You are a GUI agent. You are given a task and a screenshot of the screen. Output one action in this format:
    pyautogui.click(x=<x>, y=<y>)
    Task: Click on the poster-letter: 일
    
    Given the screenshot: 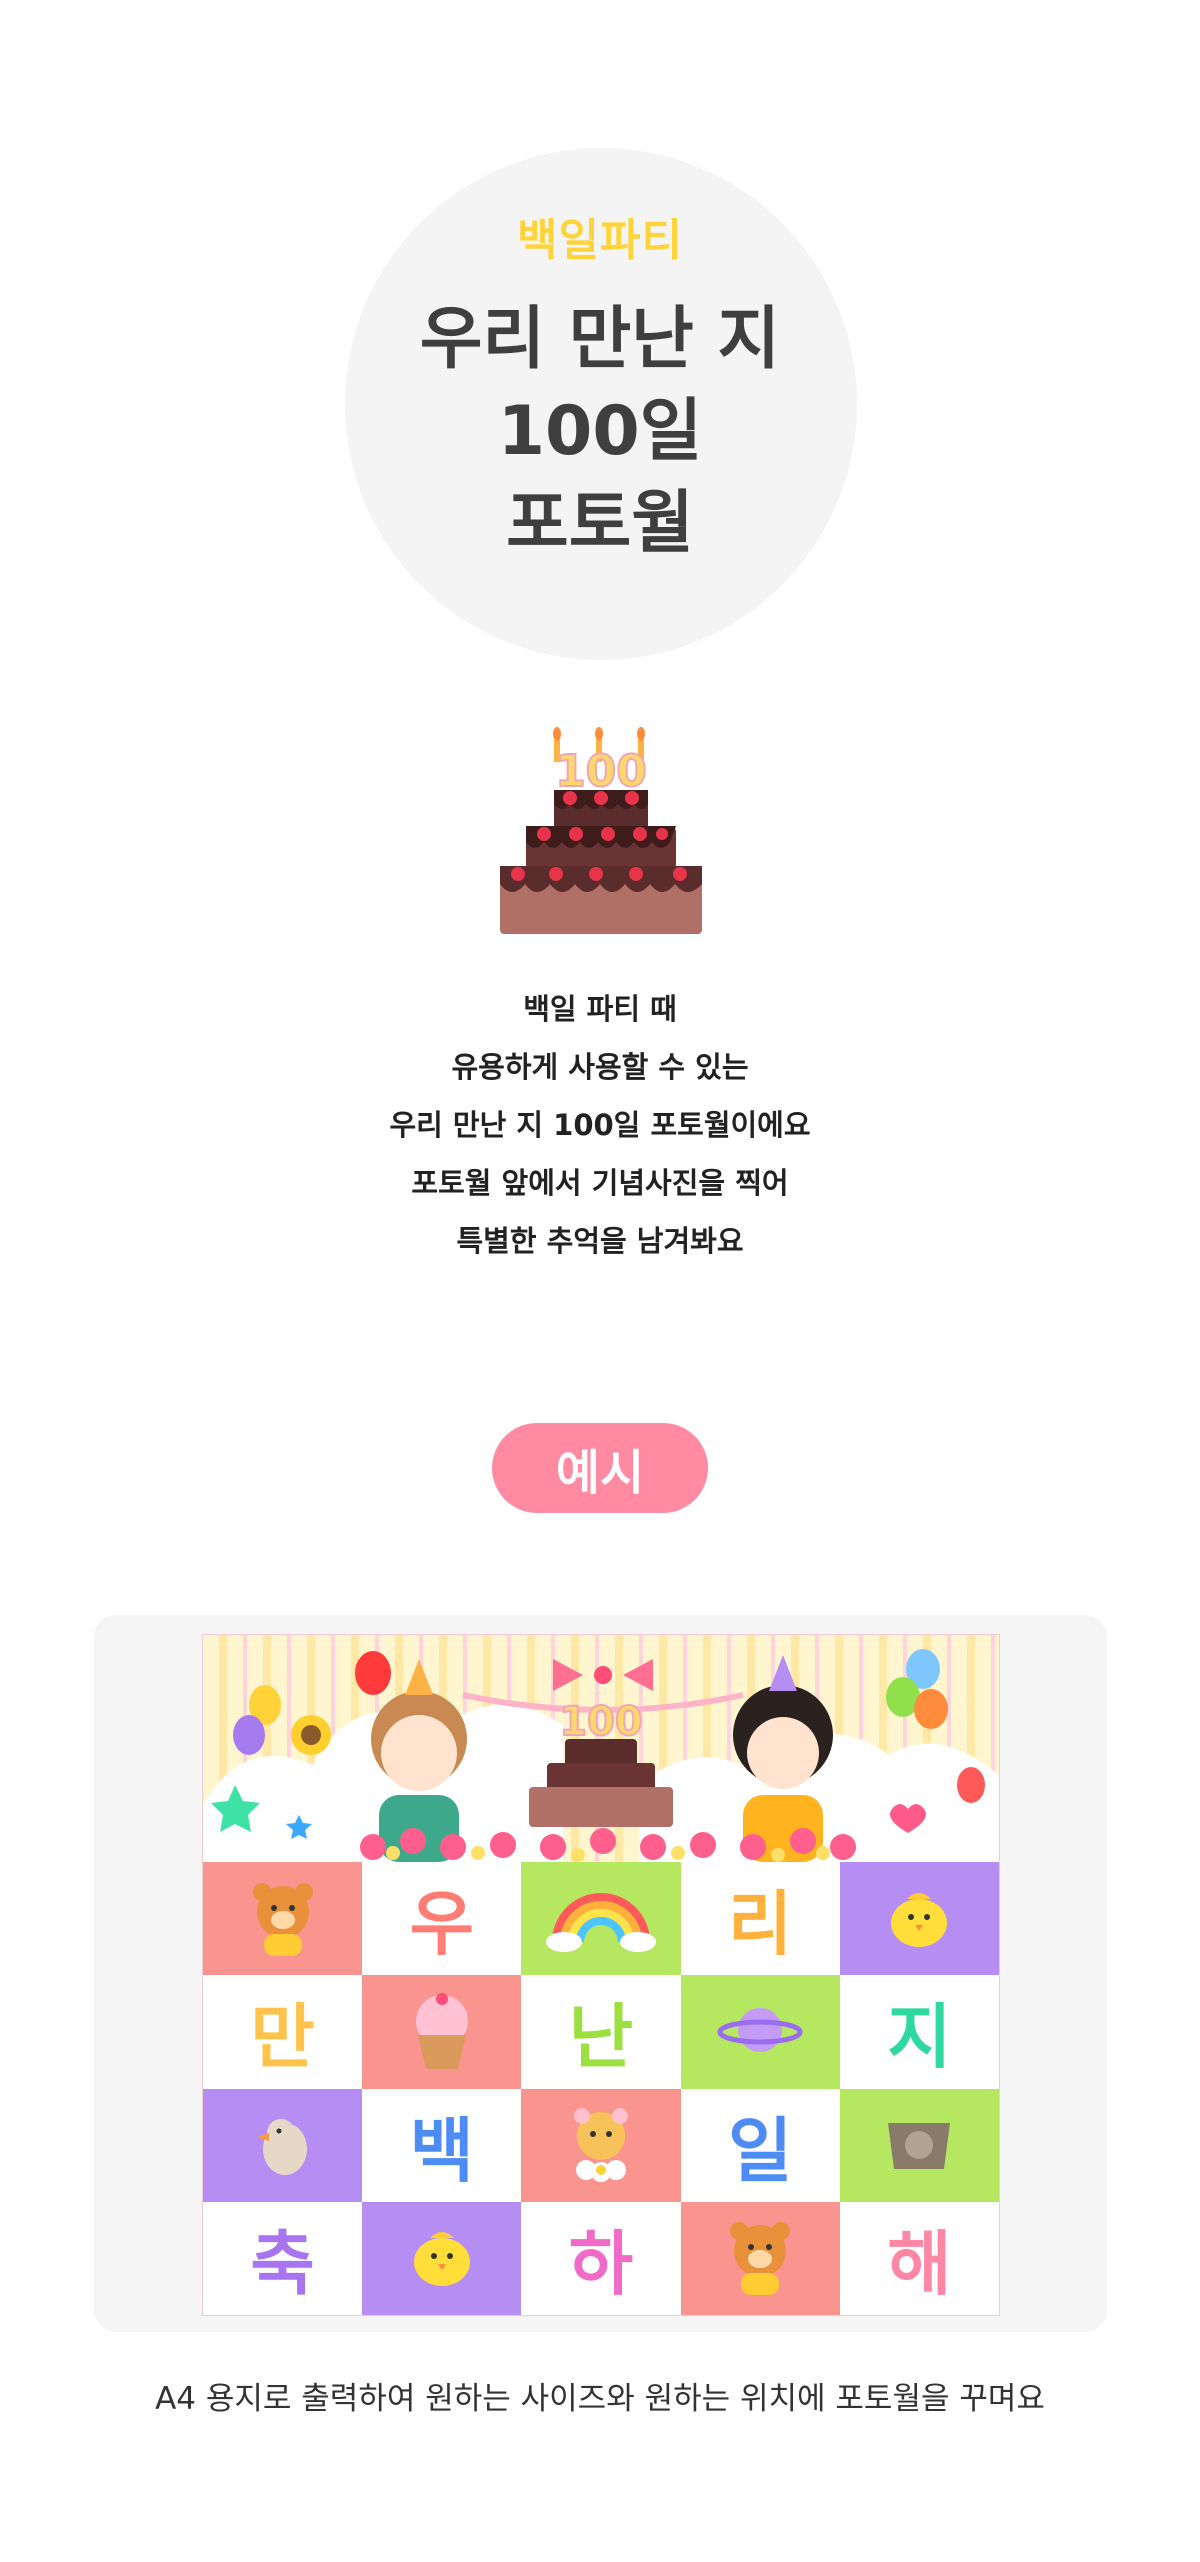 What is the action you would take?
    pyautogui.click(x=760, y=2150)
    